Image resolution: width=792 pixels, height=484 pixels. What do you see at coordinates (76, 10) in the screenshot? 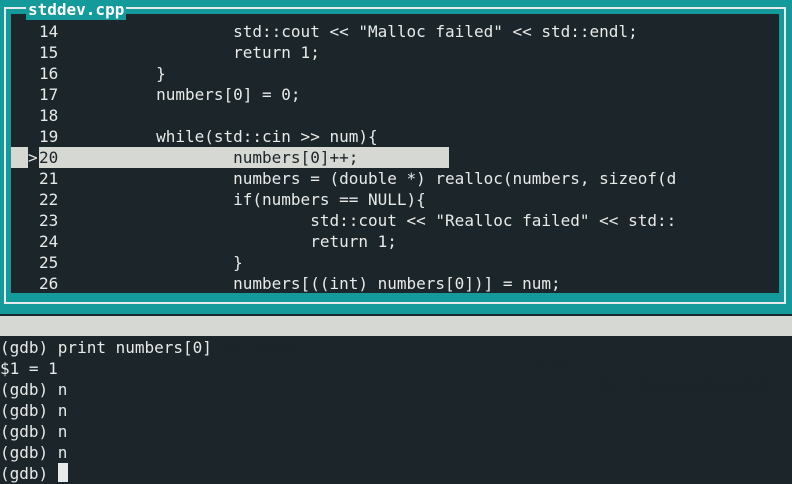
I see `source-window-title: stddev.cpp` at bounding box center [76, 10].